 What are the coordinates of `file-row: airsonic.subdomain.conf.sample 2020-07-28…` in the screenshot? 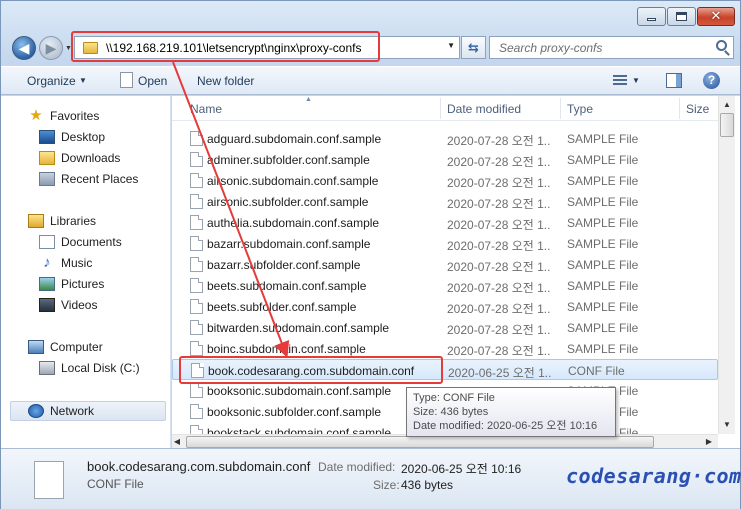 It's located at (445, 180).